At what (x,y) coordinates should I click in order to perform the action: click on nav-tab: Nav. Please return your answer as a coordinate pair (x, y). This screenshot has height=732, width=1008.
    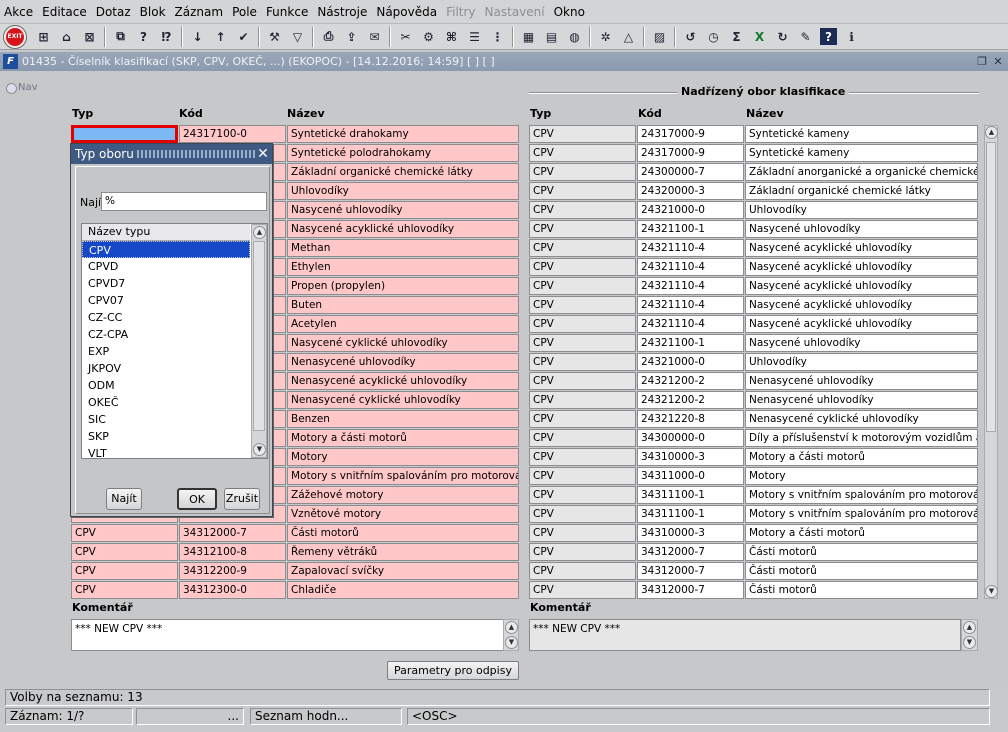
    Looking at the image, I should click on (23, 87).